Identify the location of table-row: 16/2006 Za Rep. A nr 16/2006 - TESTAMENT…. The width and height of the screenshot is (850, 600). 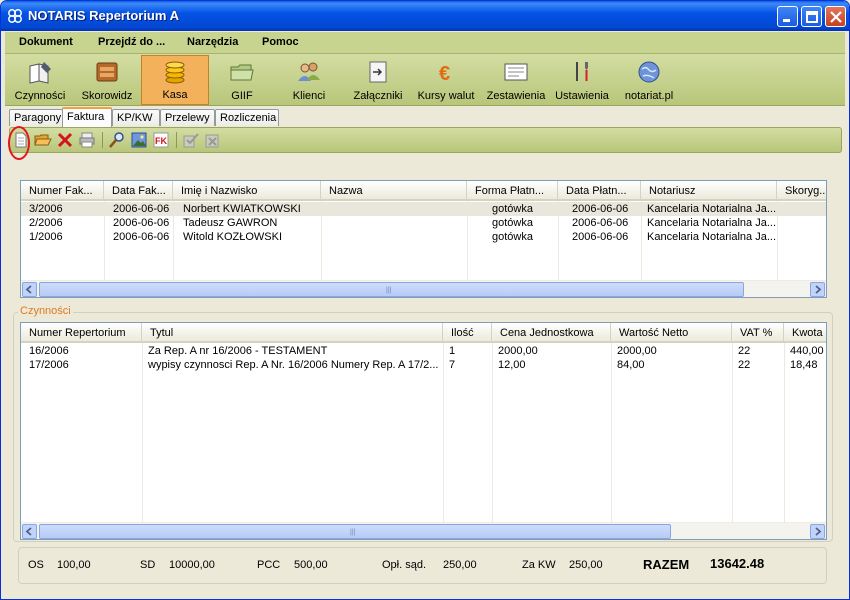
(423, 351).